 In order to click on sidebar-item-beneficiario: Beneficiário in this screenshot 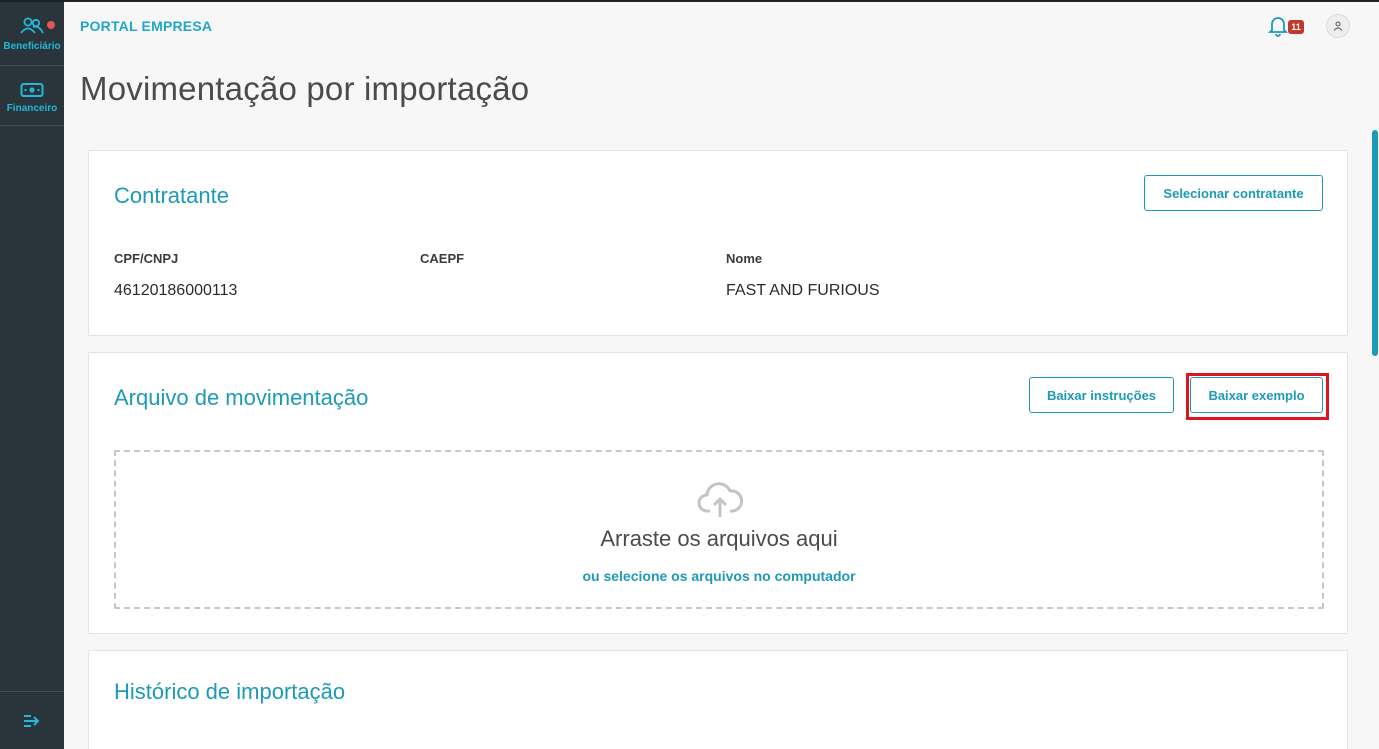, I will do `click(32, 38)`.